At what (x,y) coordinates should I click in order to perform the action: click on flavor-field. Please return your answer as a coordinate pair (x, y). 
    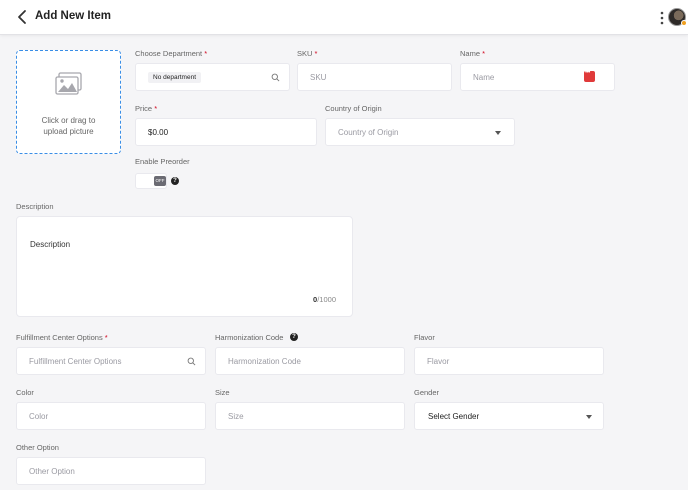
    Looking at the image, I should click on (509, 361).